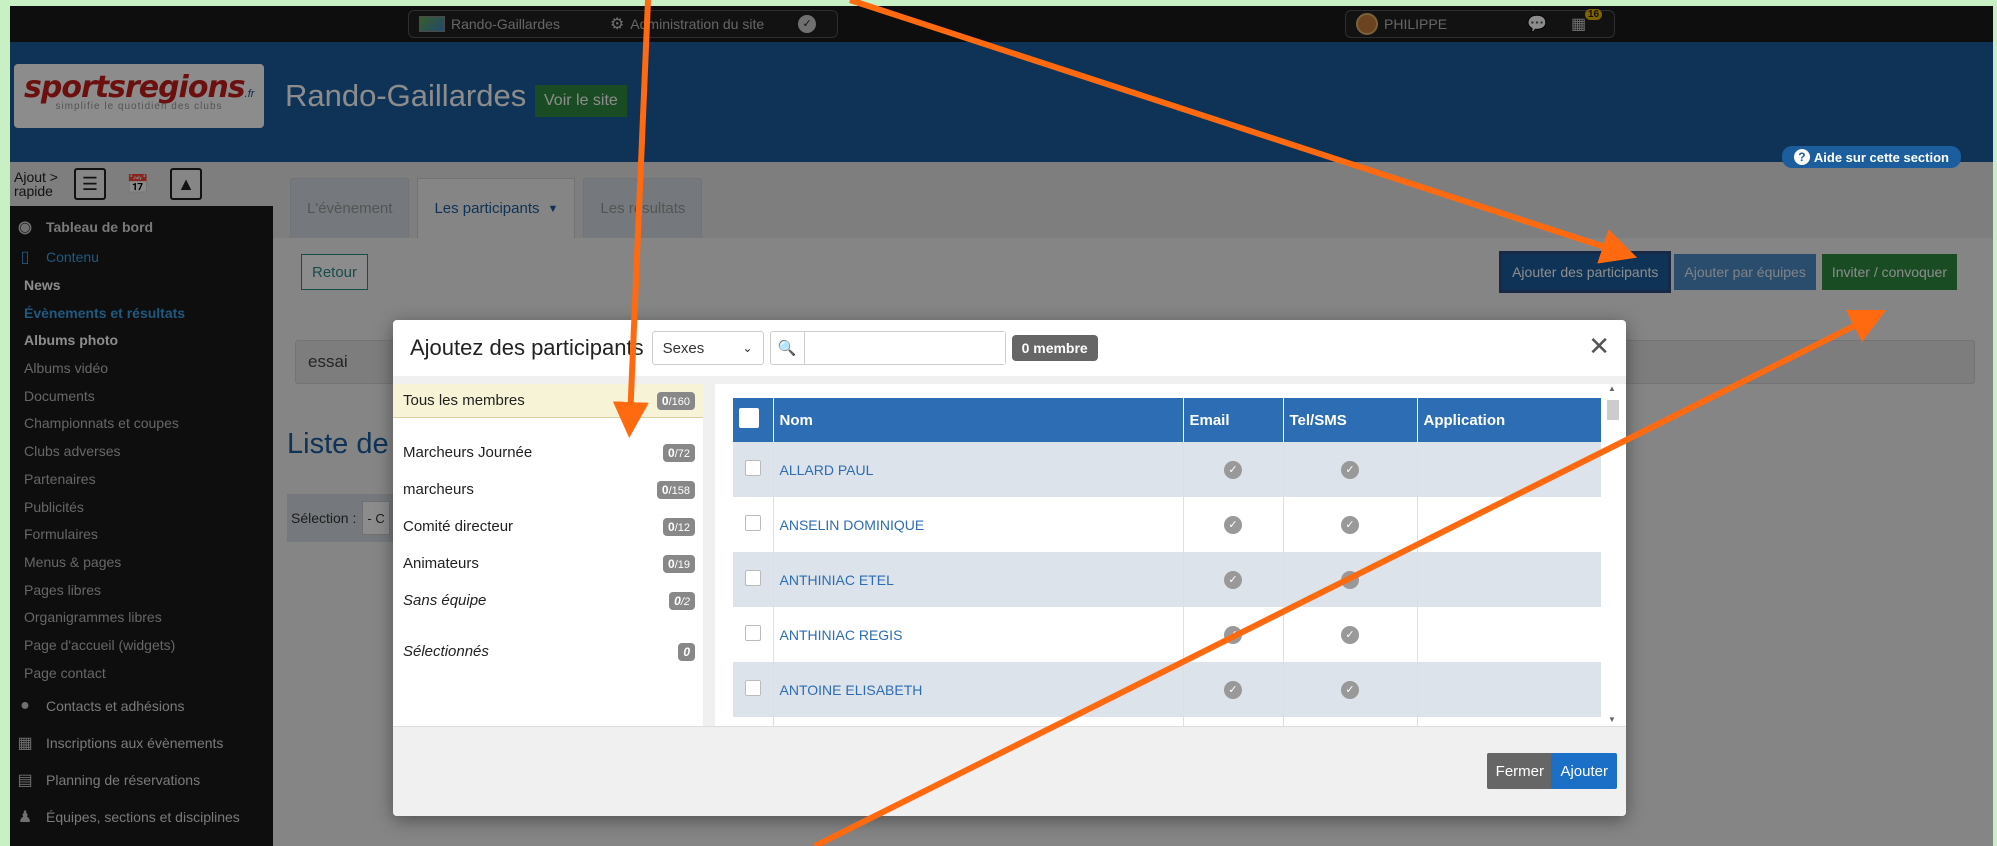 The height and width of the screenshot is (846, 1997). Describe the element at coordinates (675, 400) in the screenshot. I see `group-count-badge: 0/160` at that location.